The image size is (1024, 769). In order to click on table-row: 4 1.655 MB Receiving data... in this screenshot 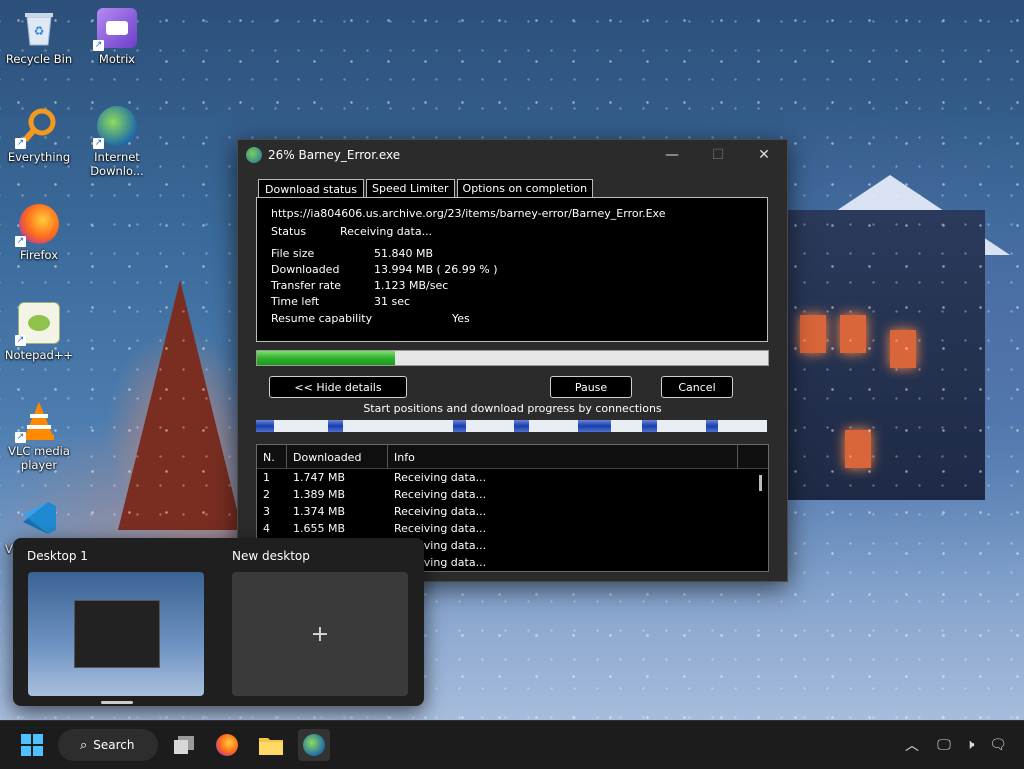, I will do `click(512, 528)`.